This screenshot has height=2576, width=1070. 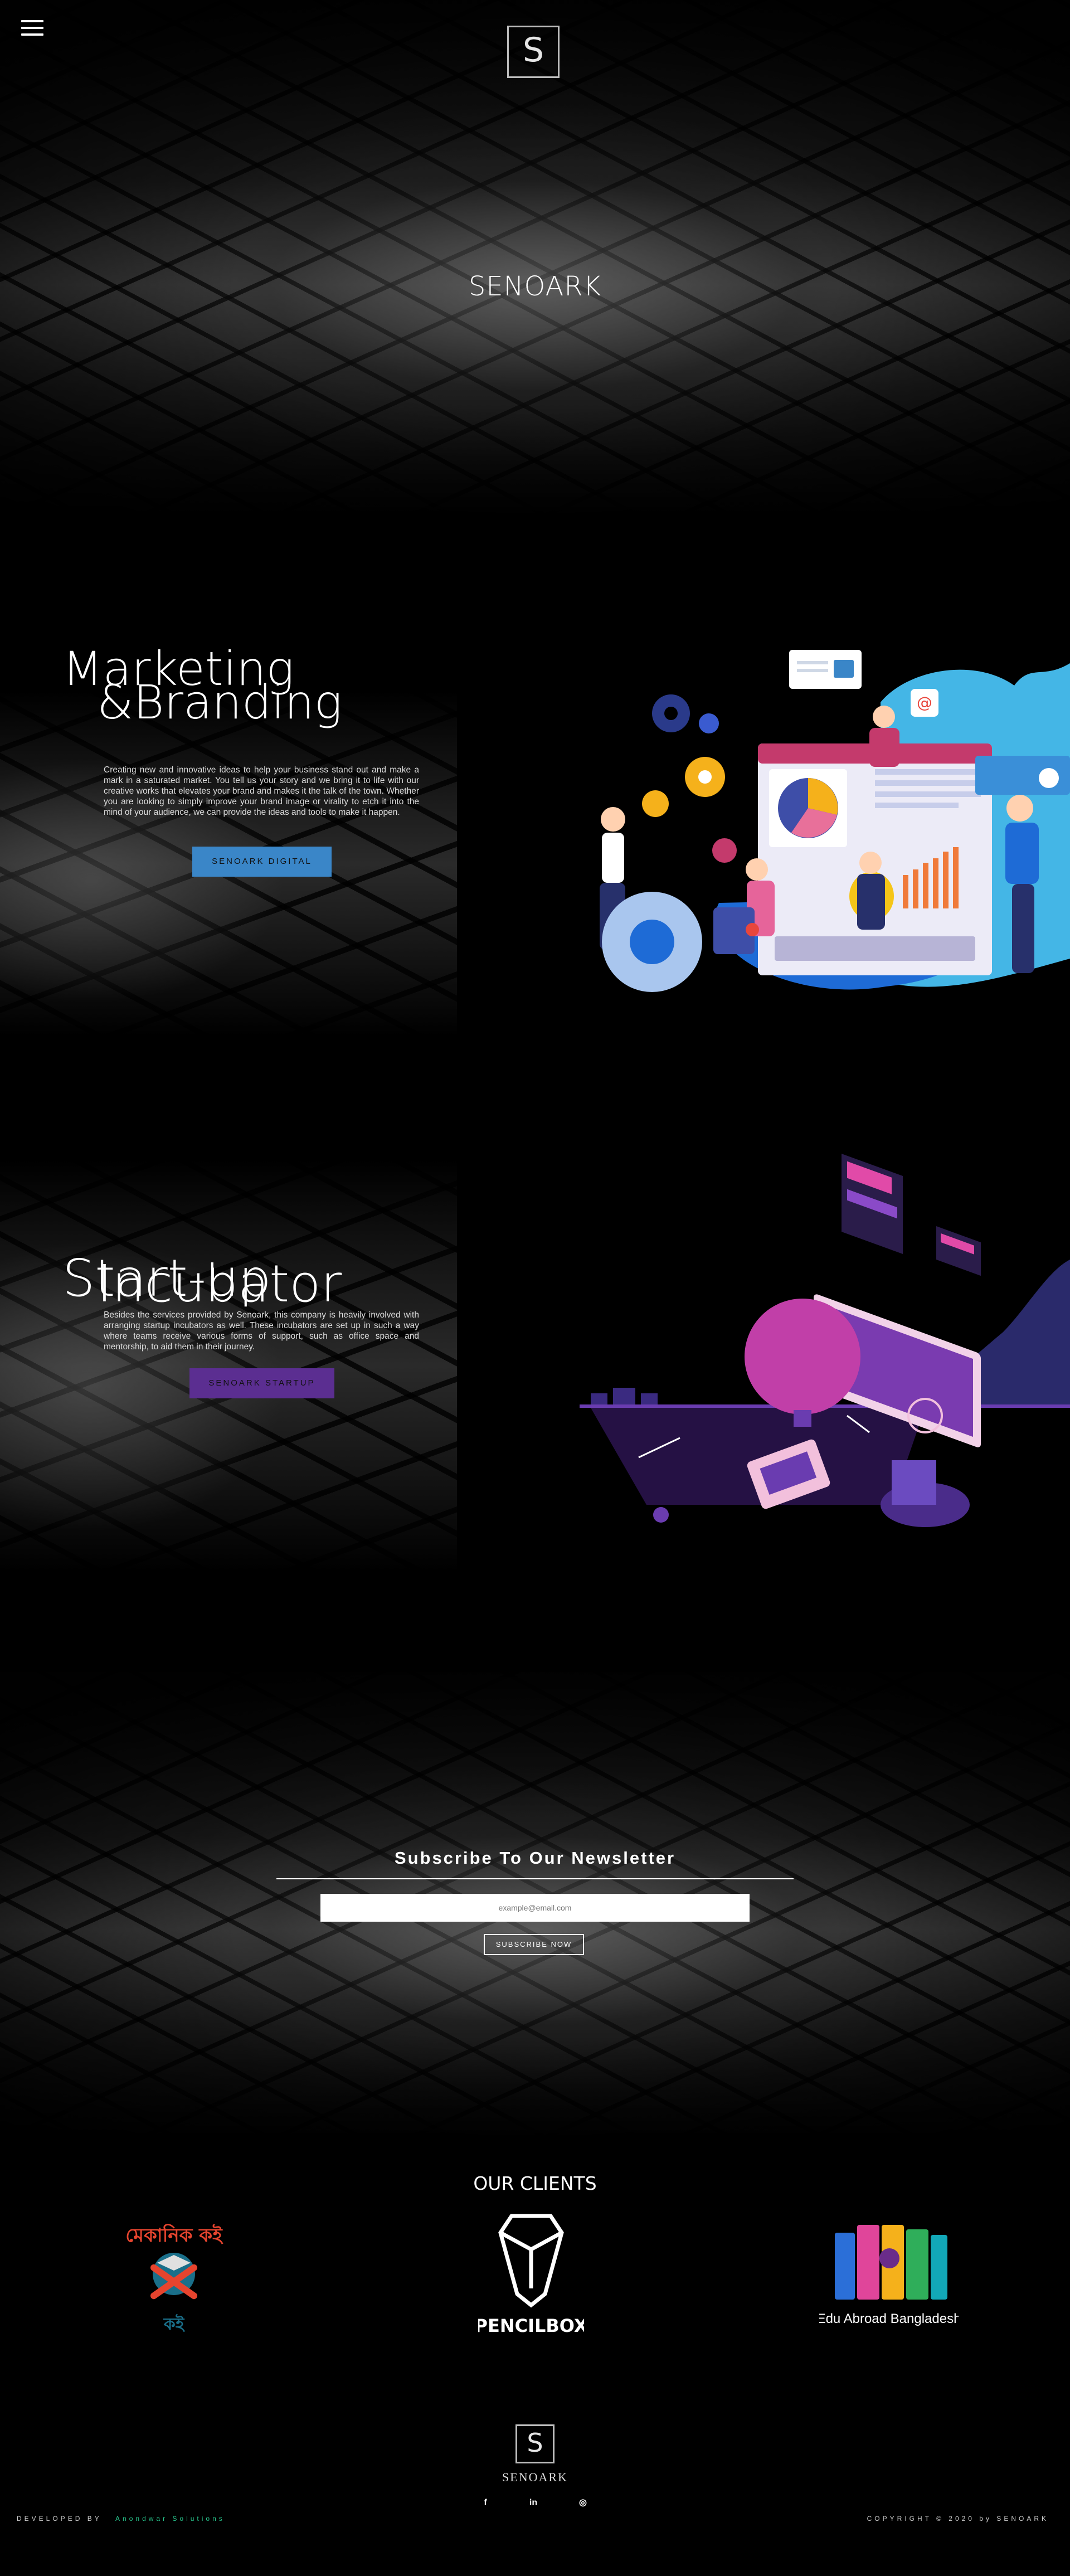 What do you see at coordinates (844, 669) in the screenshot?
I see `cart-icon` at bounding box center [844, 669].